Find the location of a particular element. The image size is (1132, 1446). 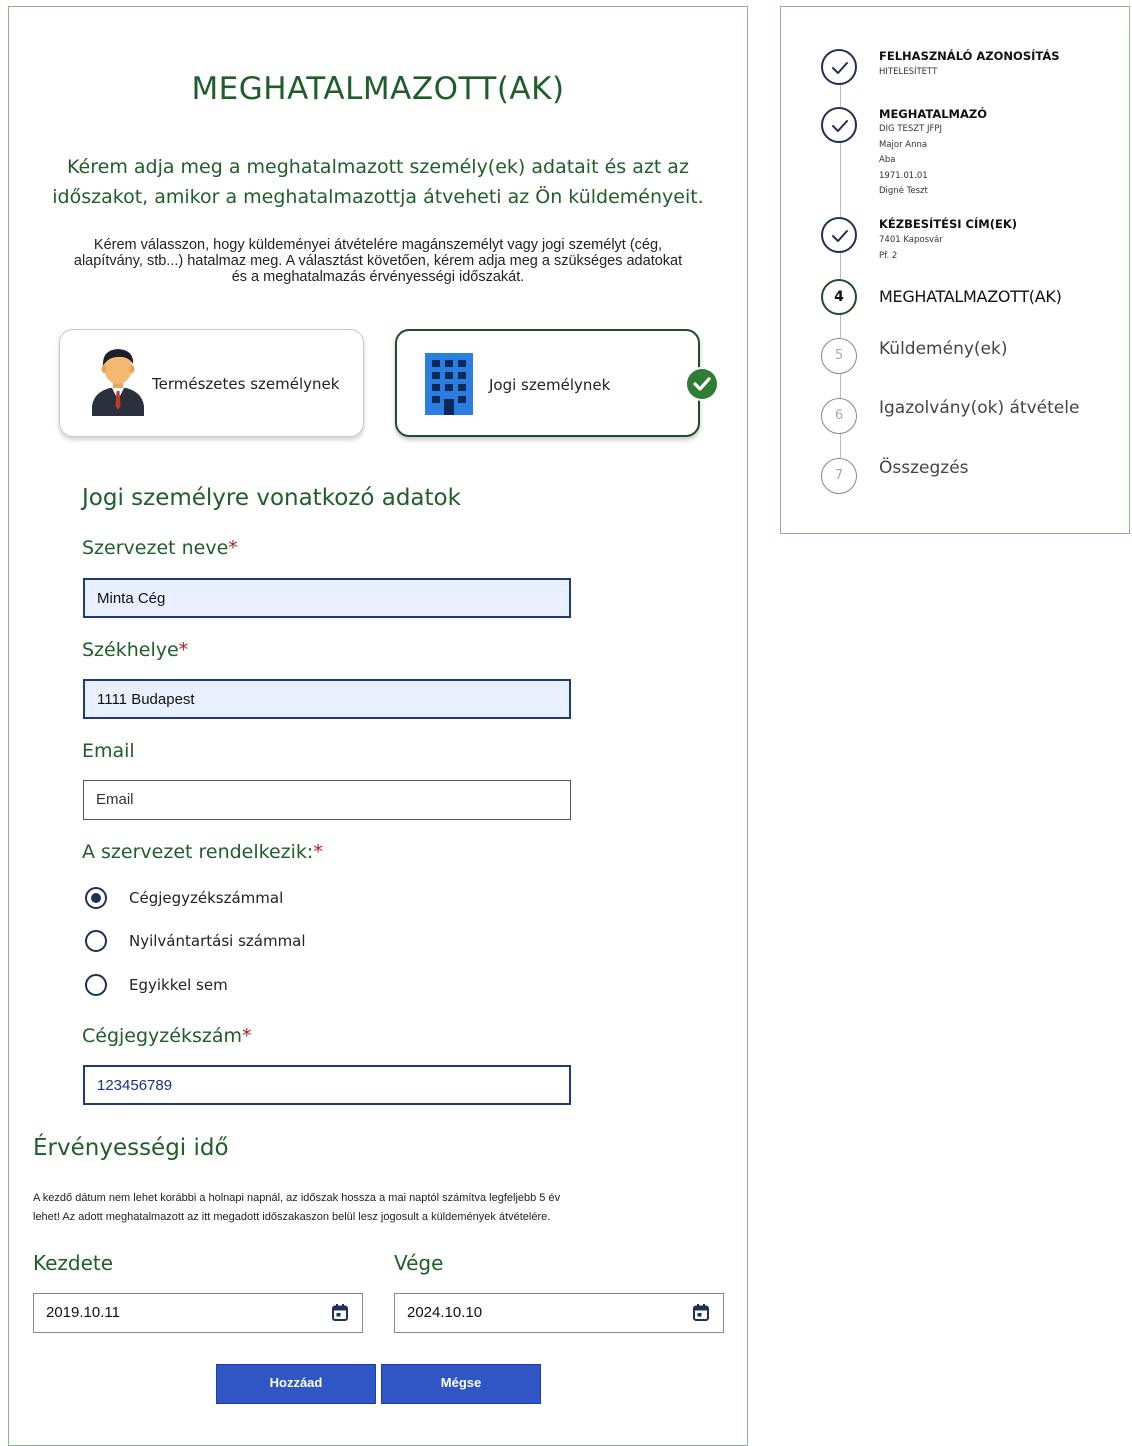

start-date-input: 2019.10.11 is located at coordinates (198, 1313).